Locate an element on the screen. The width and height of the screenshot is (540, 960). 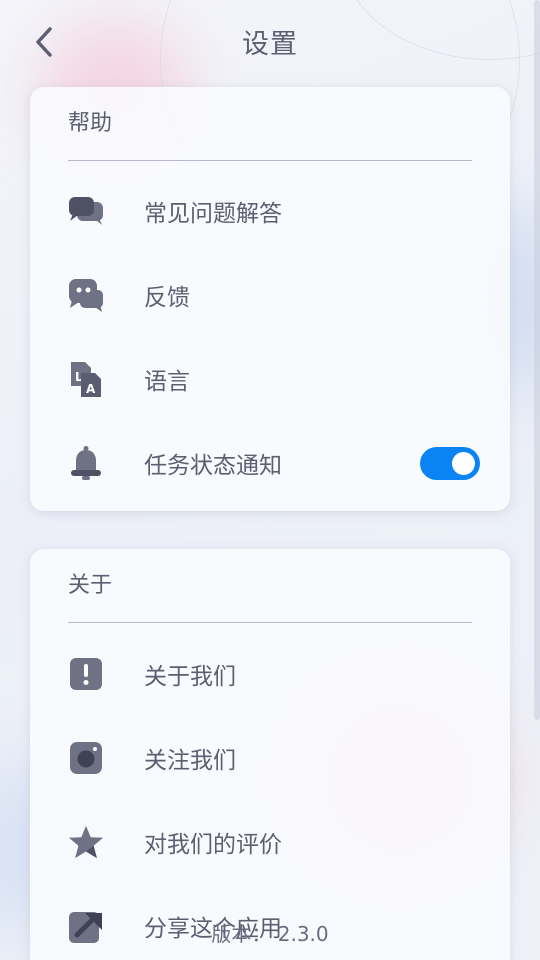
toggle-knob is located at coordinates (463, 463).